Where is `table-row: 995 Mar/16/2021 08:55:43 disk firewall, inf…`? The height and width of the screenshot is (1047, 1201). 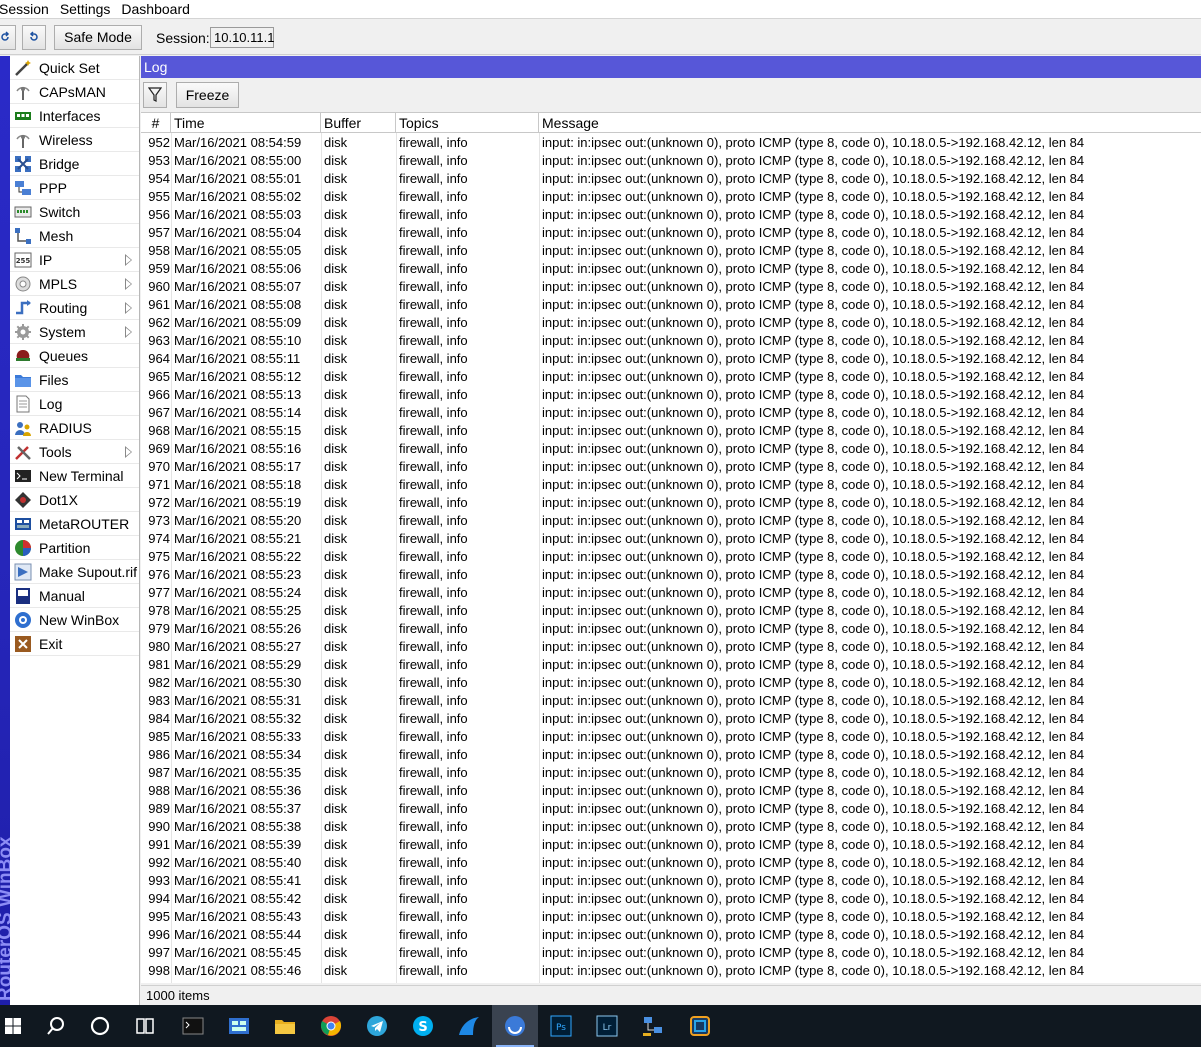 table-row: 995 Mar/16/2021 08:55:43 disk firewall, inf… is located at coordinates (671, 917).